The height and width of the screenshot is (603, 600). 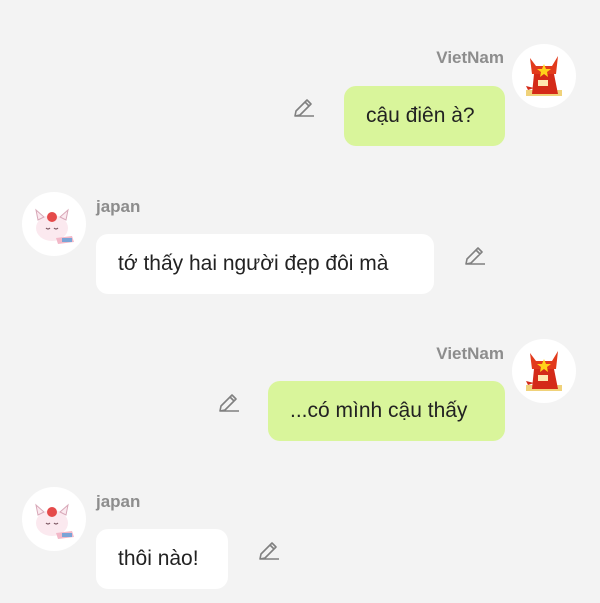 I want to click on message-bubble: thôi nào!, so click(x=162, y=559).